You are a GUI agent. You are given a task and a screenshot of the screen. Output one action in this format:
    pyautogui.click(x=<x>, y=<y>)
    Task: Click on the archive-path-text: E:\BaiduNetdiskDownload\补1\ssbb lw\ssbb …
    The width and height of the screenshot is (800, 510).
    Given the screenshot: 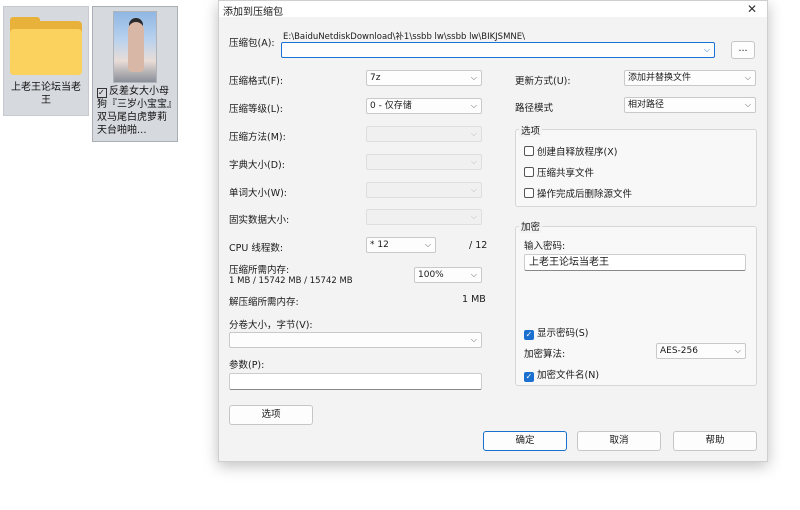 What is the action you would take?
    pyautogui.click(x=404, y=37)
    